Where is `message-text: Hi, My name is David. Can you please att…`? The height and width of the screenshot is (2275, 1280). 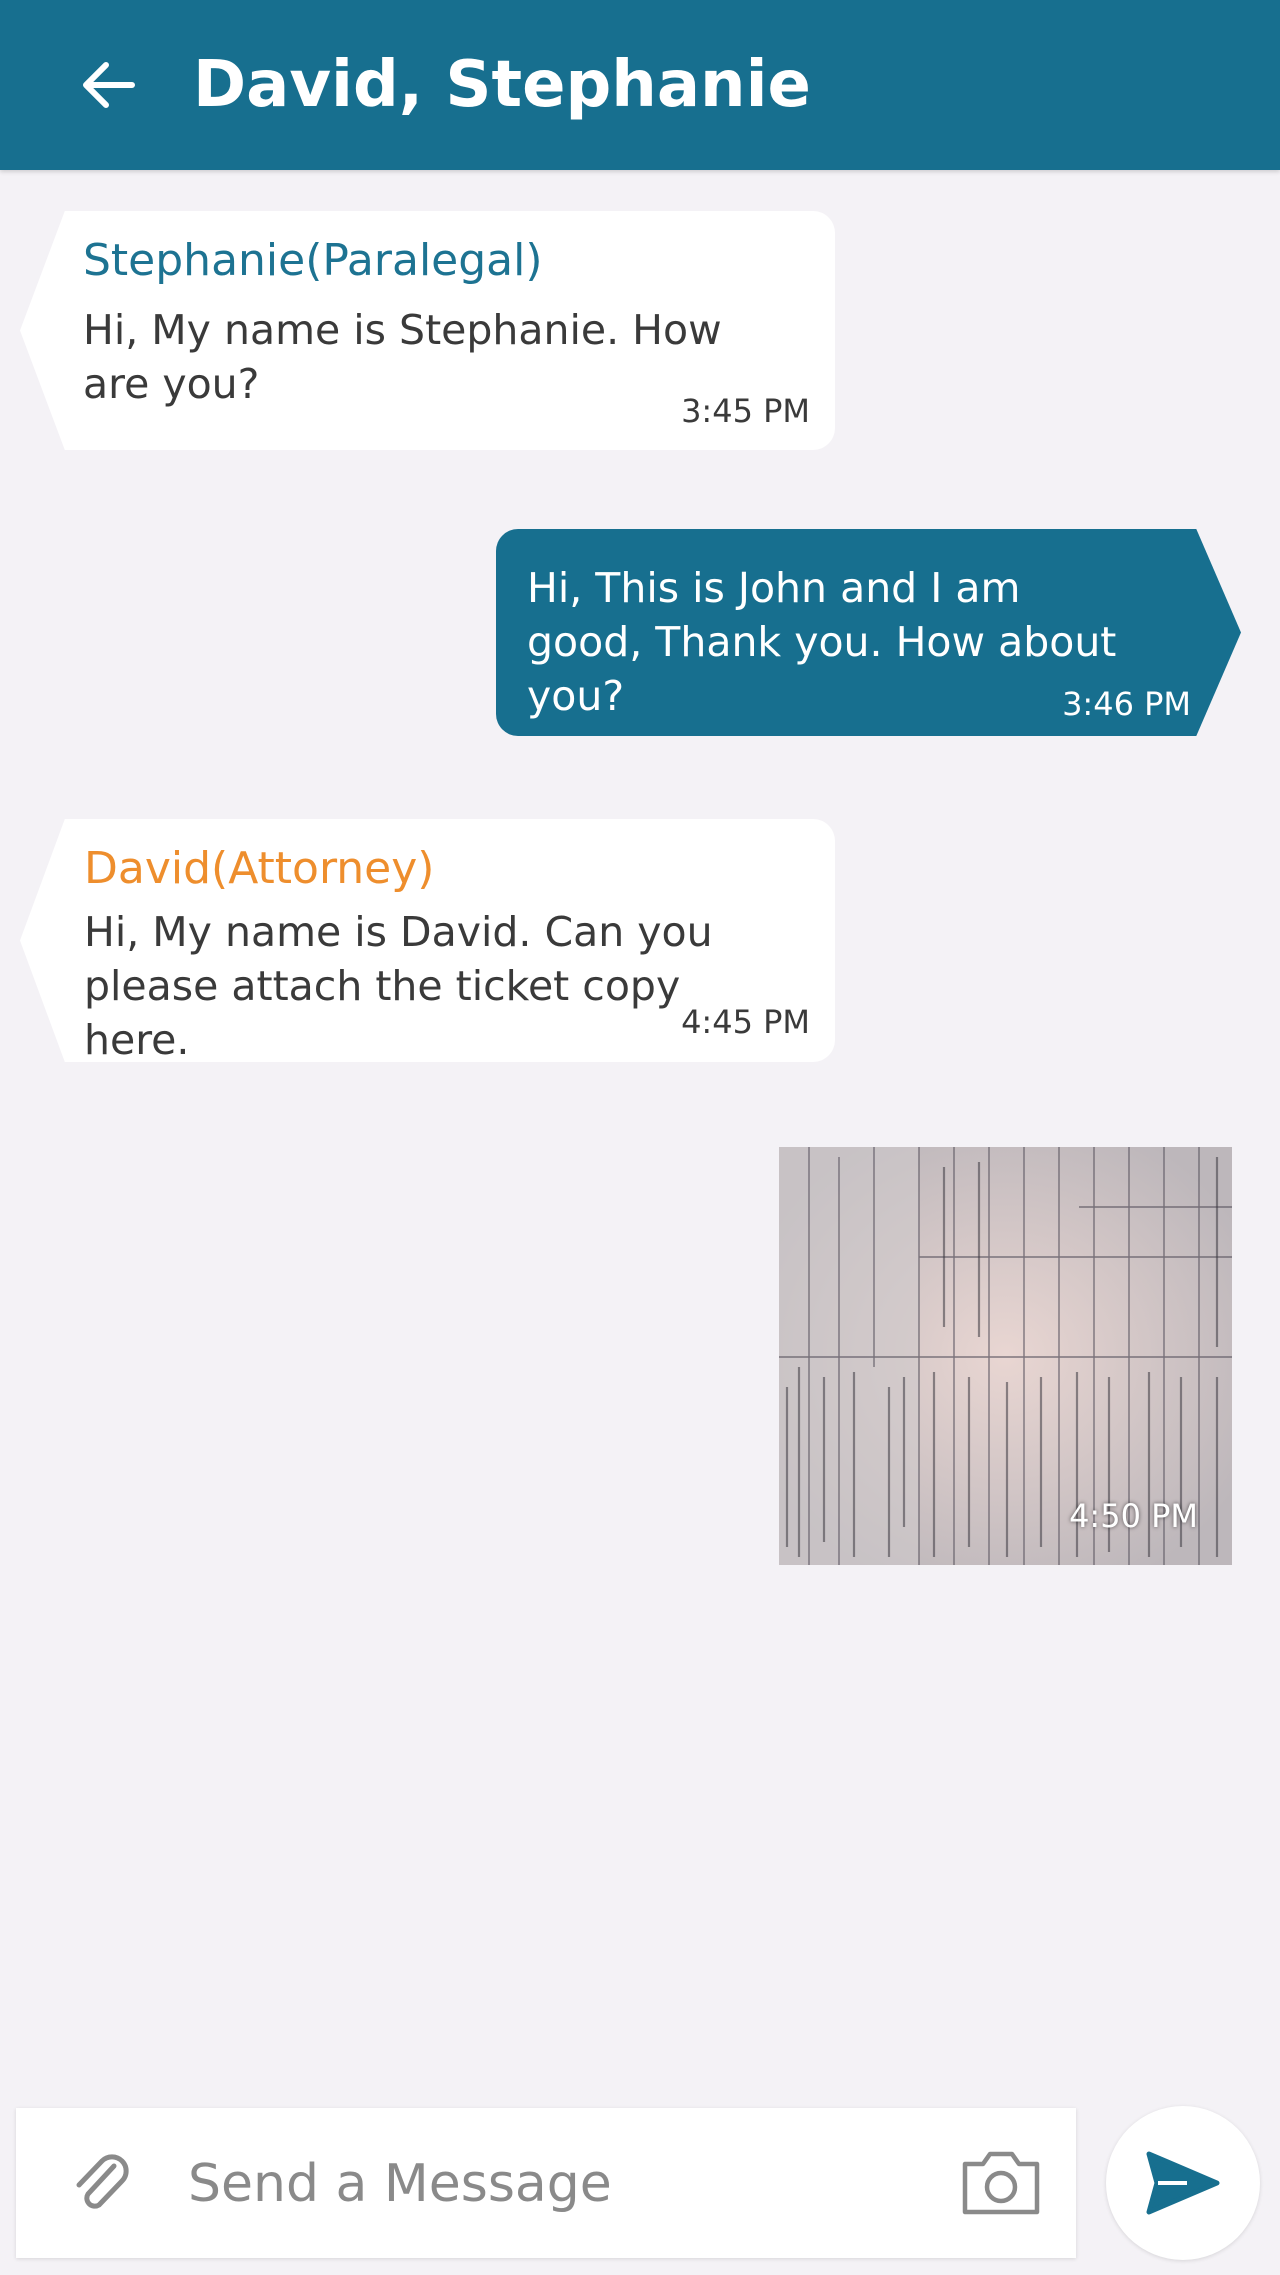
message-text: Hi, My name is David. Can you please att… is located at coordinates (398, 986).